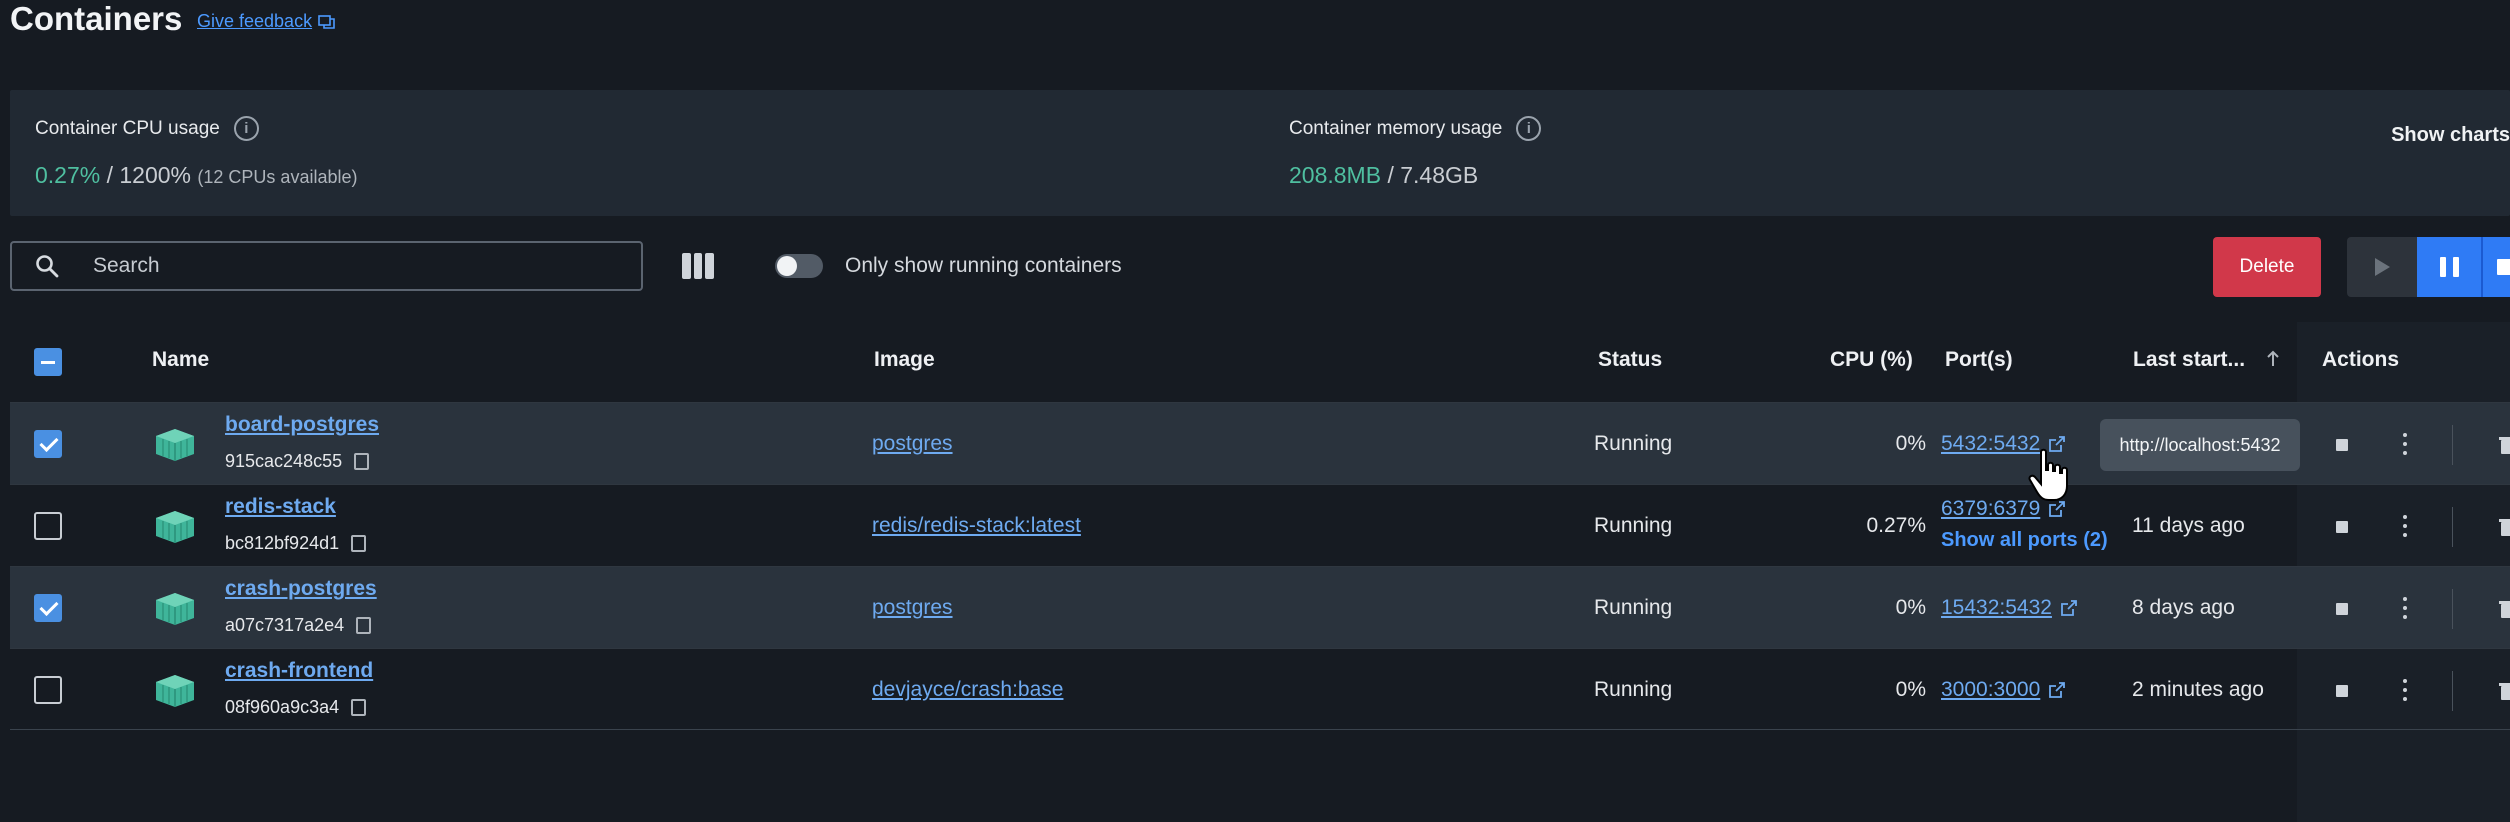 The height and width of the screenshot is (822, 2510). I want to click on cpu-info-icon: i, so click(246, 128).